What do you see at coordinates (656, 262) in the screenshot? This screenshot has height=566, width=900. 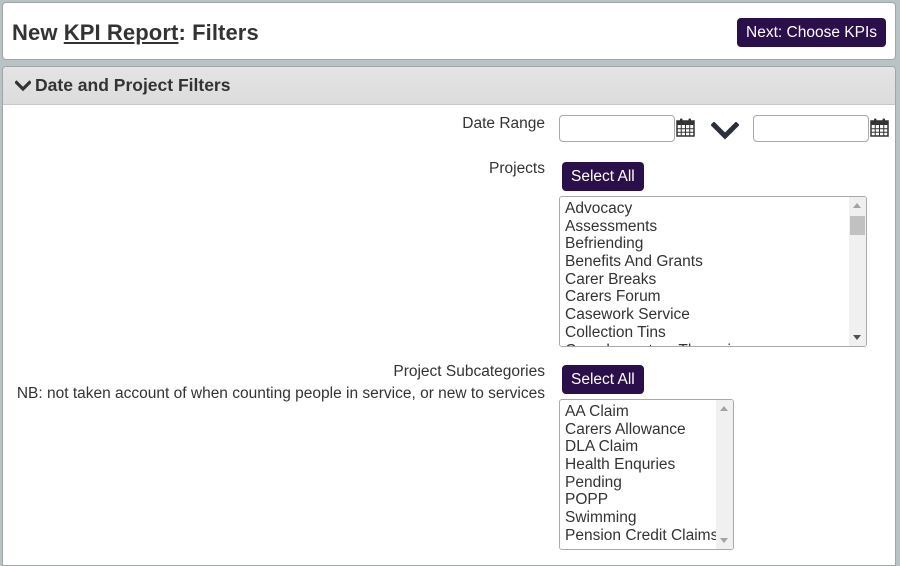 I see `project-option: Benefits And Grants` at bounding box center [656, 262].